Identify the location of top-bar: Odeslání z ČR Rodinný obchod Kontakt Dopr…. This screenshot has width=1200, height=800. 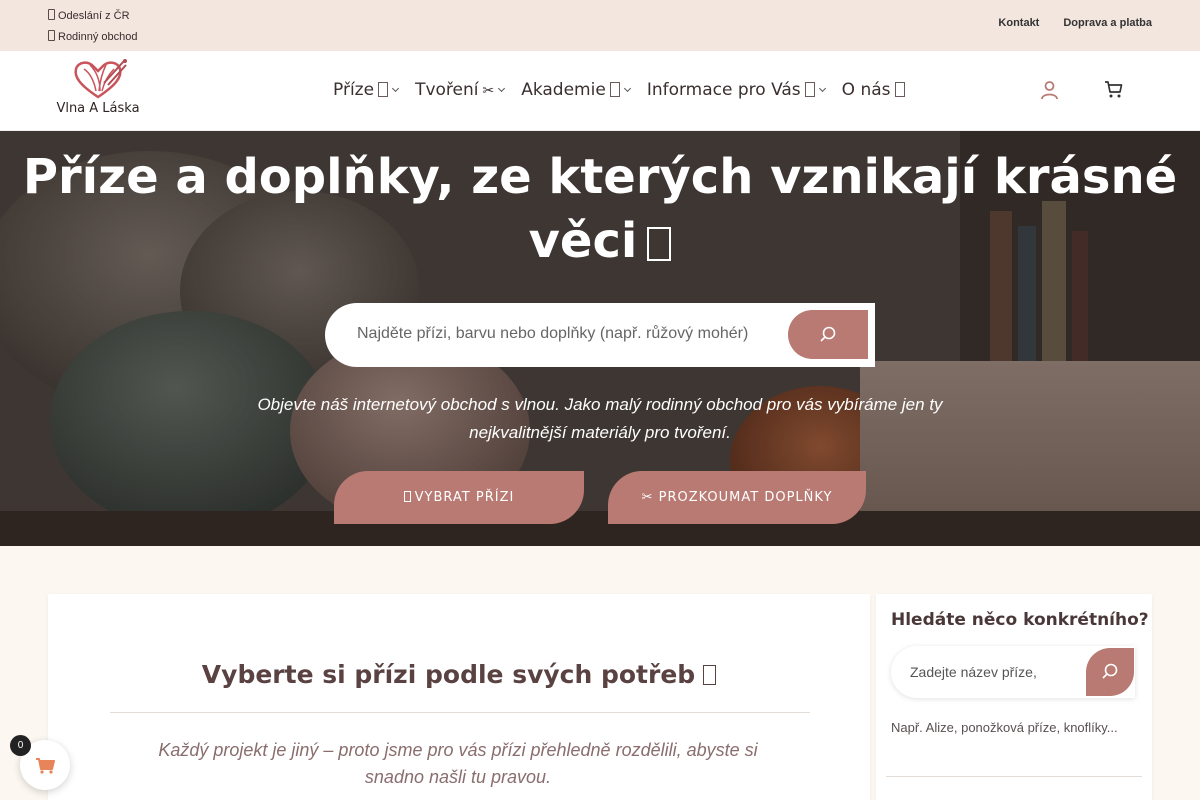
(600, 25).